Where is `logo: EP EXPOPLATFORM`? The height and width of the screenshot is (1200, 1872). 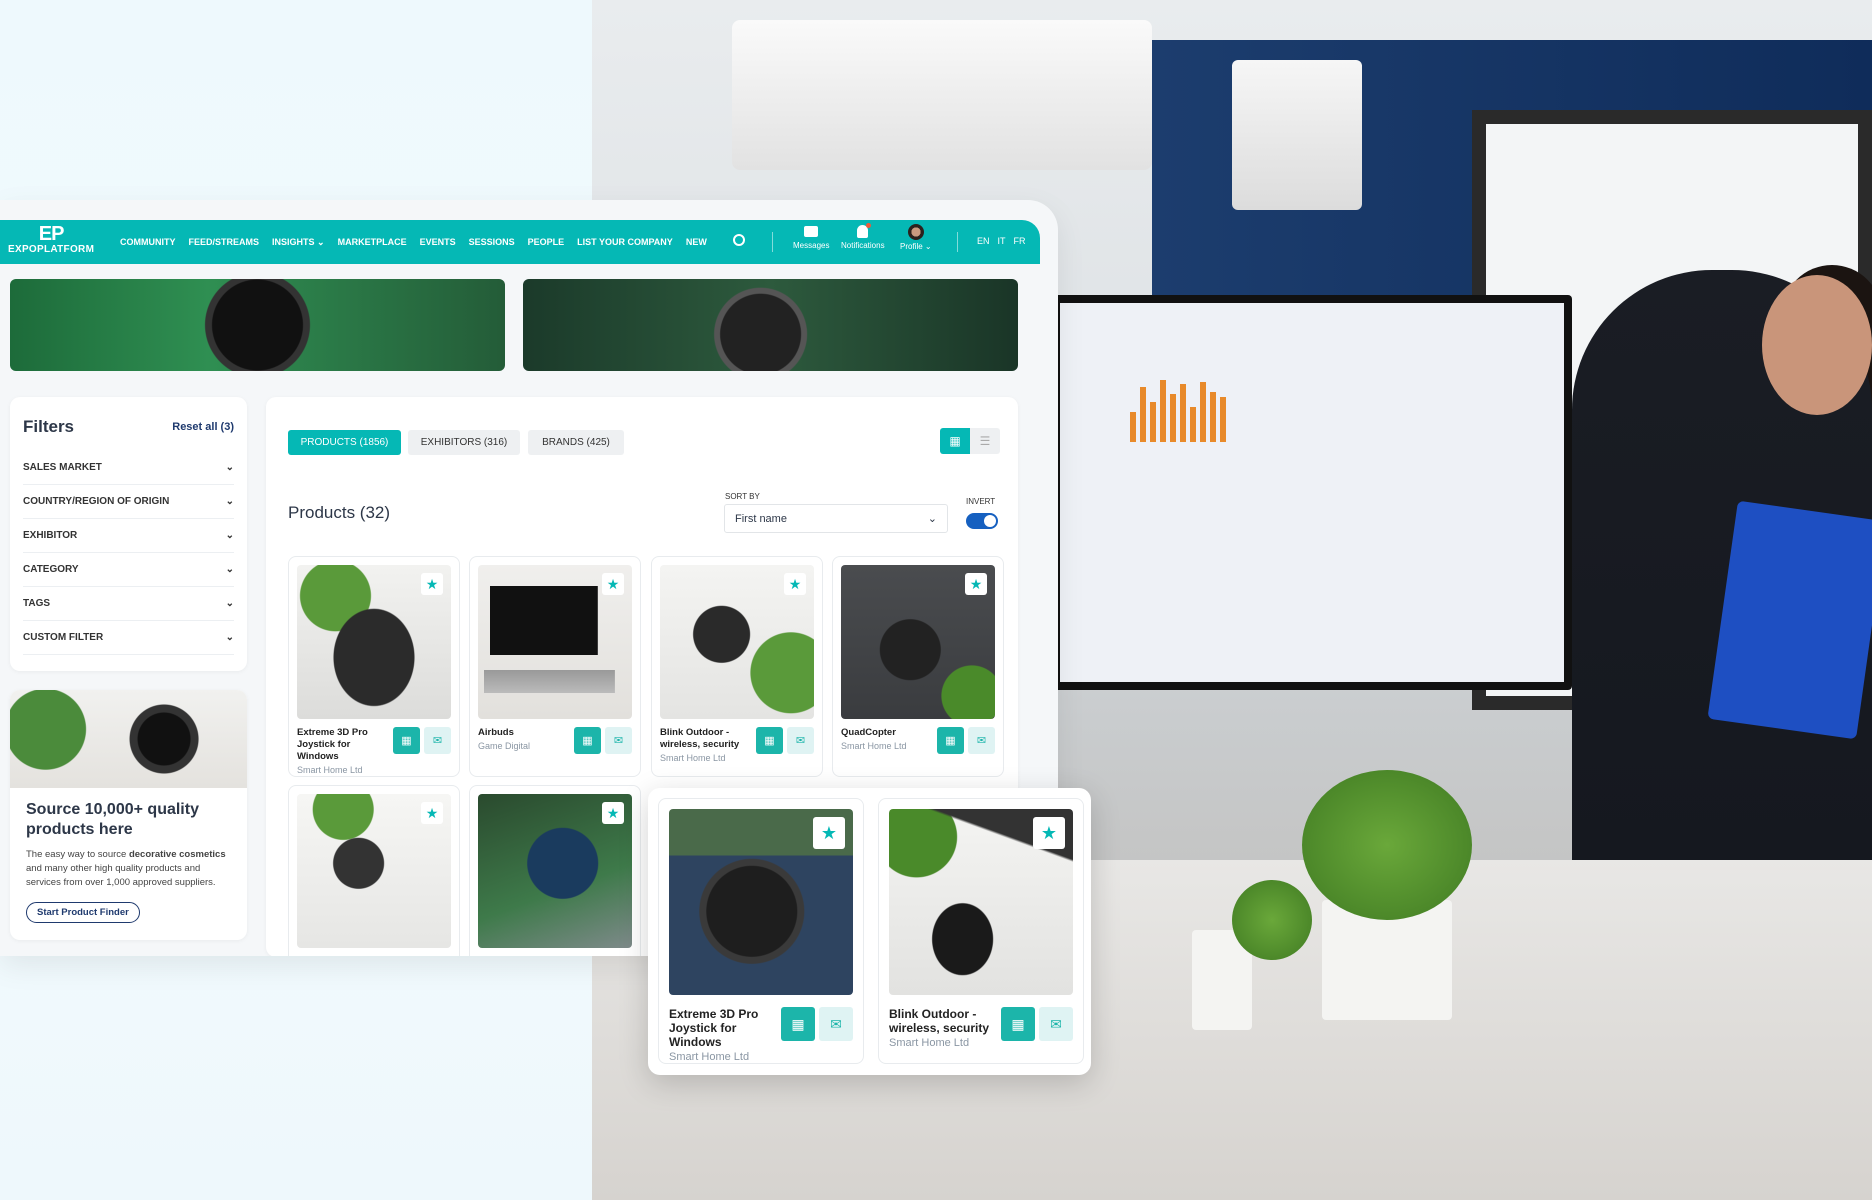
logo: EP EXPOPLATFORM is located at coordinates (51, 239).